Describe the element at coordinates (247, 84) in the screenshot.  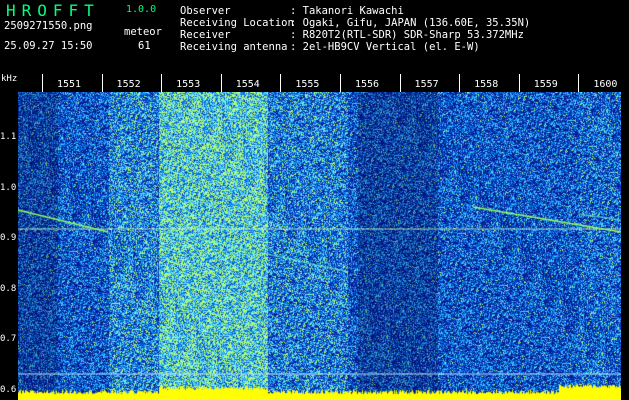
I see `time-label-1554: 1554` at that location.